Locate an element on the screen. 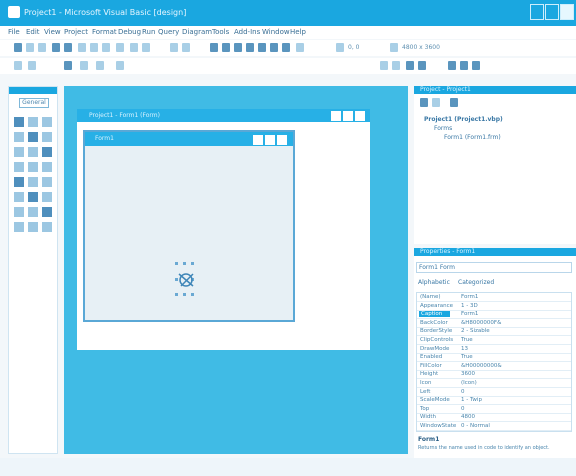 Image resolution: width=576 pixels, height=476 pixels. tool-checkbox-icon is located at coordinates (19, 152).